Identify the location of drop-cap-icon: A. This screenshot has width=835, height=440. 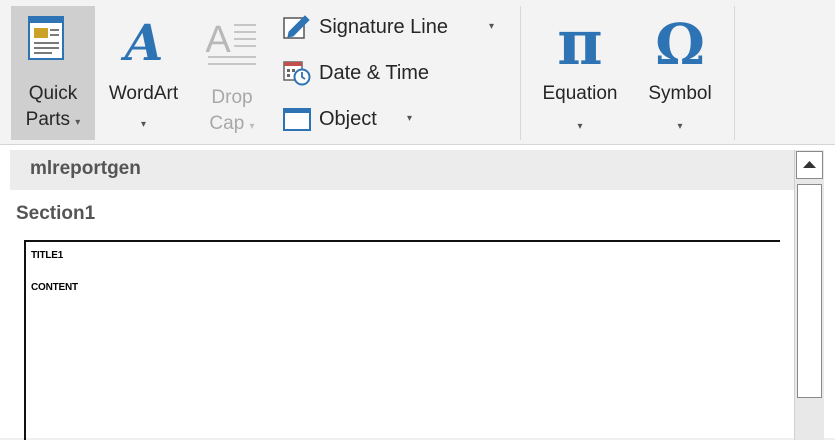
(231, 42).